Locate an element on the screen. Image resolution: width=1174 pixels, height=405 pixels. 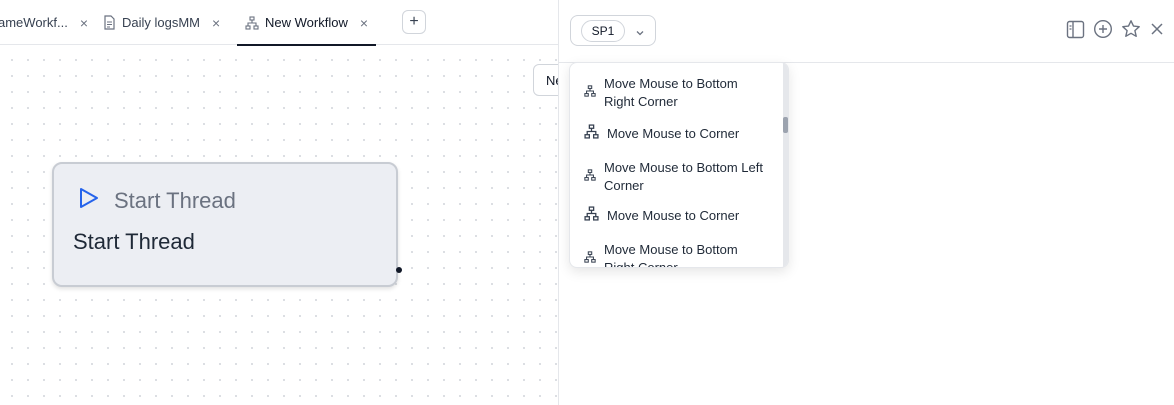
document-icon is located at coordinates (109, 22).